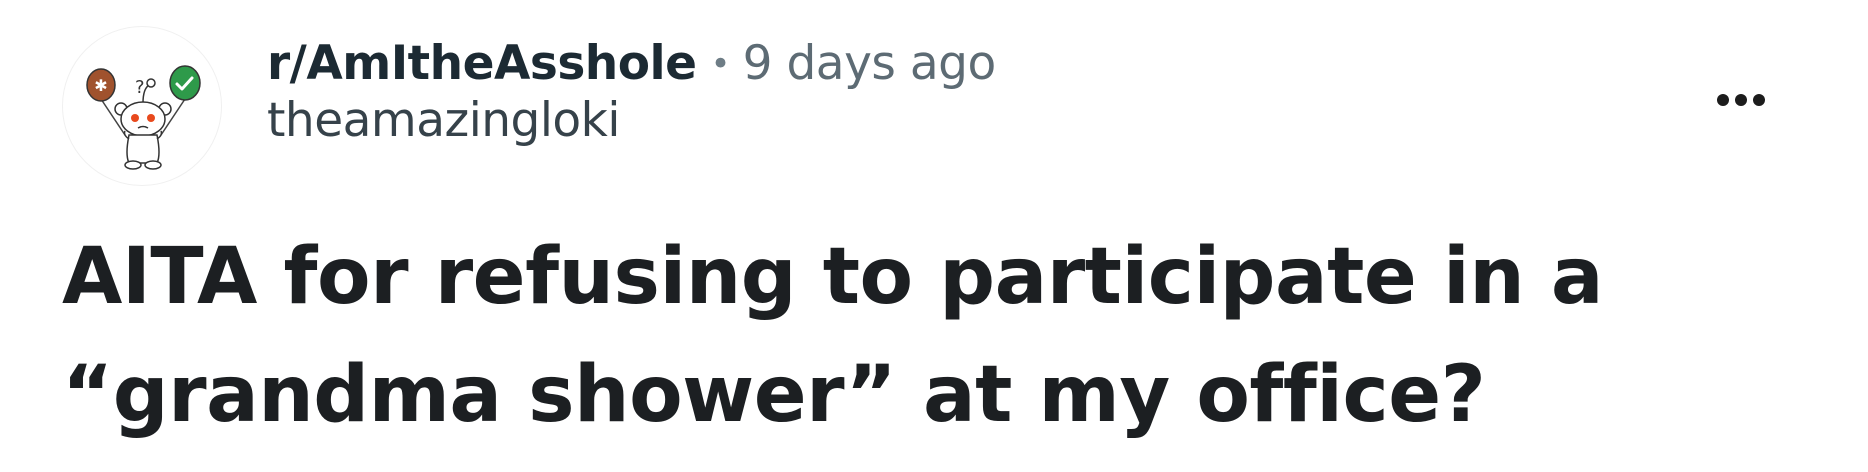 The height and width of the screenshot is (472, 1868). I want to click on post-meta-line: r/AmItheAsshole • 9 days ago, so click(631, 63).